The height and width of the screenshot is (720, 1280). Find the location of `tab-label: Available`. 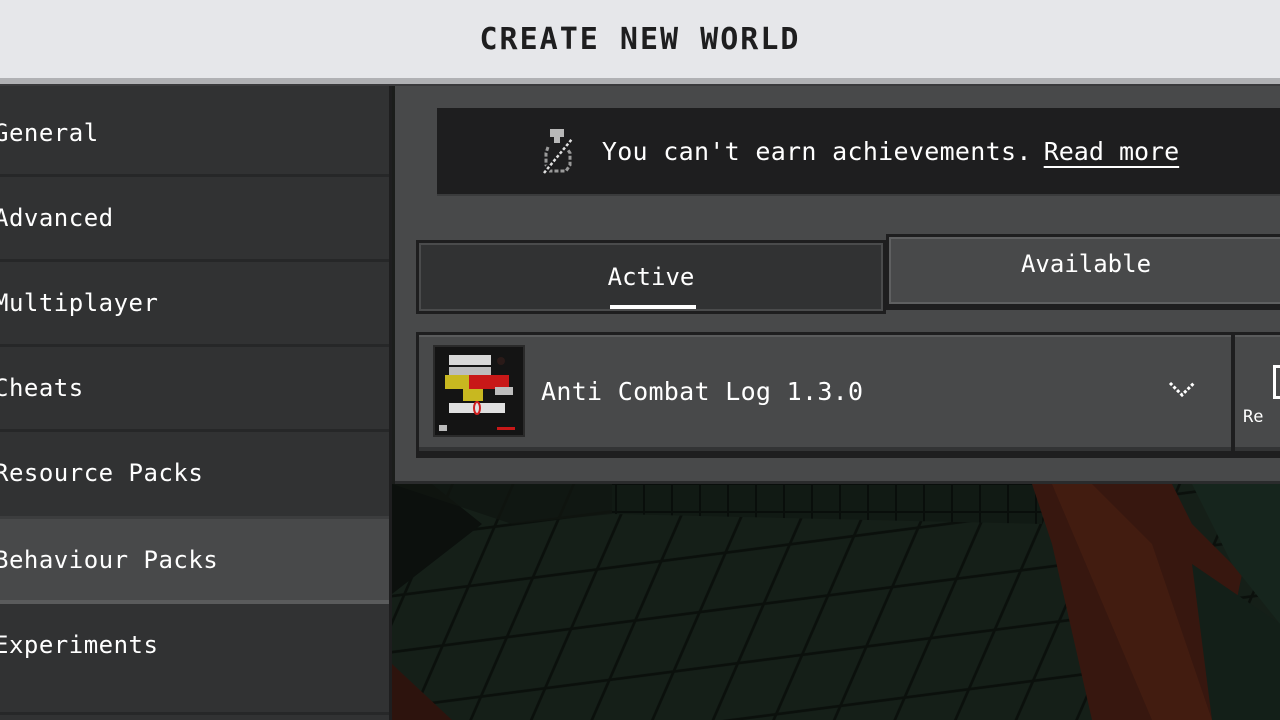

tab-label: Available is located at coordinates (1086, 263).